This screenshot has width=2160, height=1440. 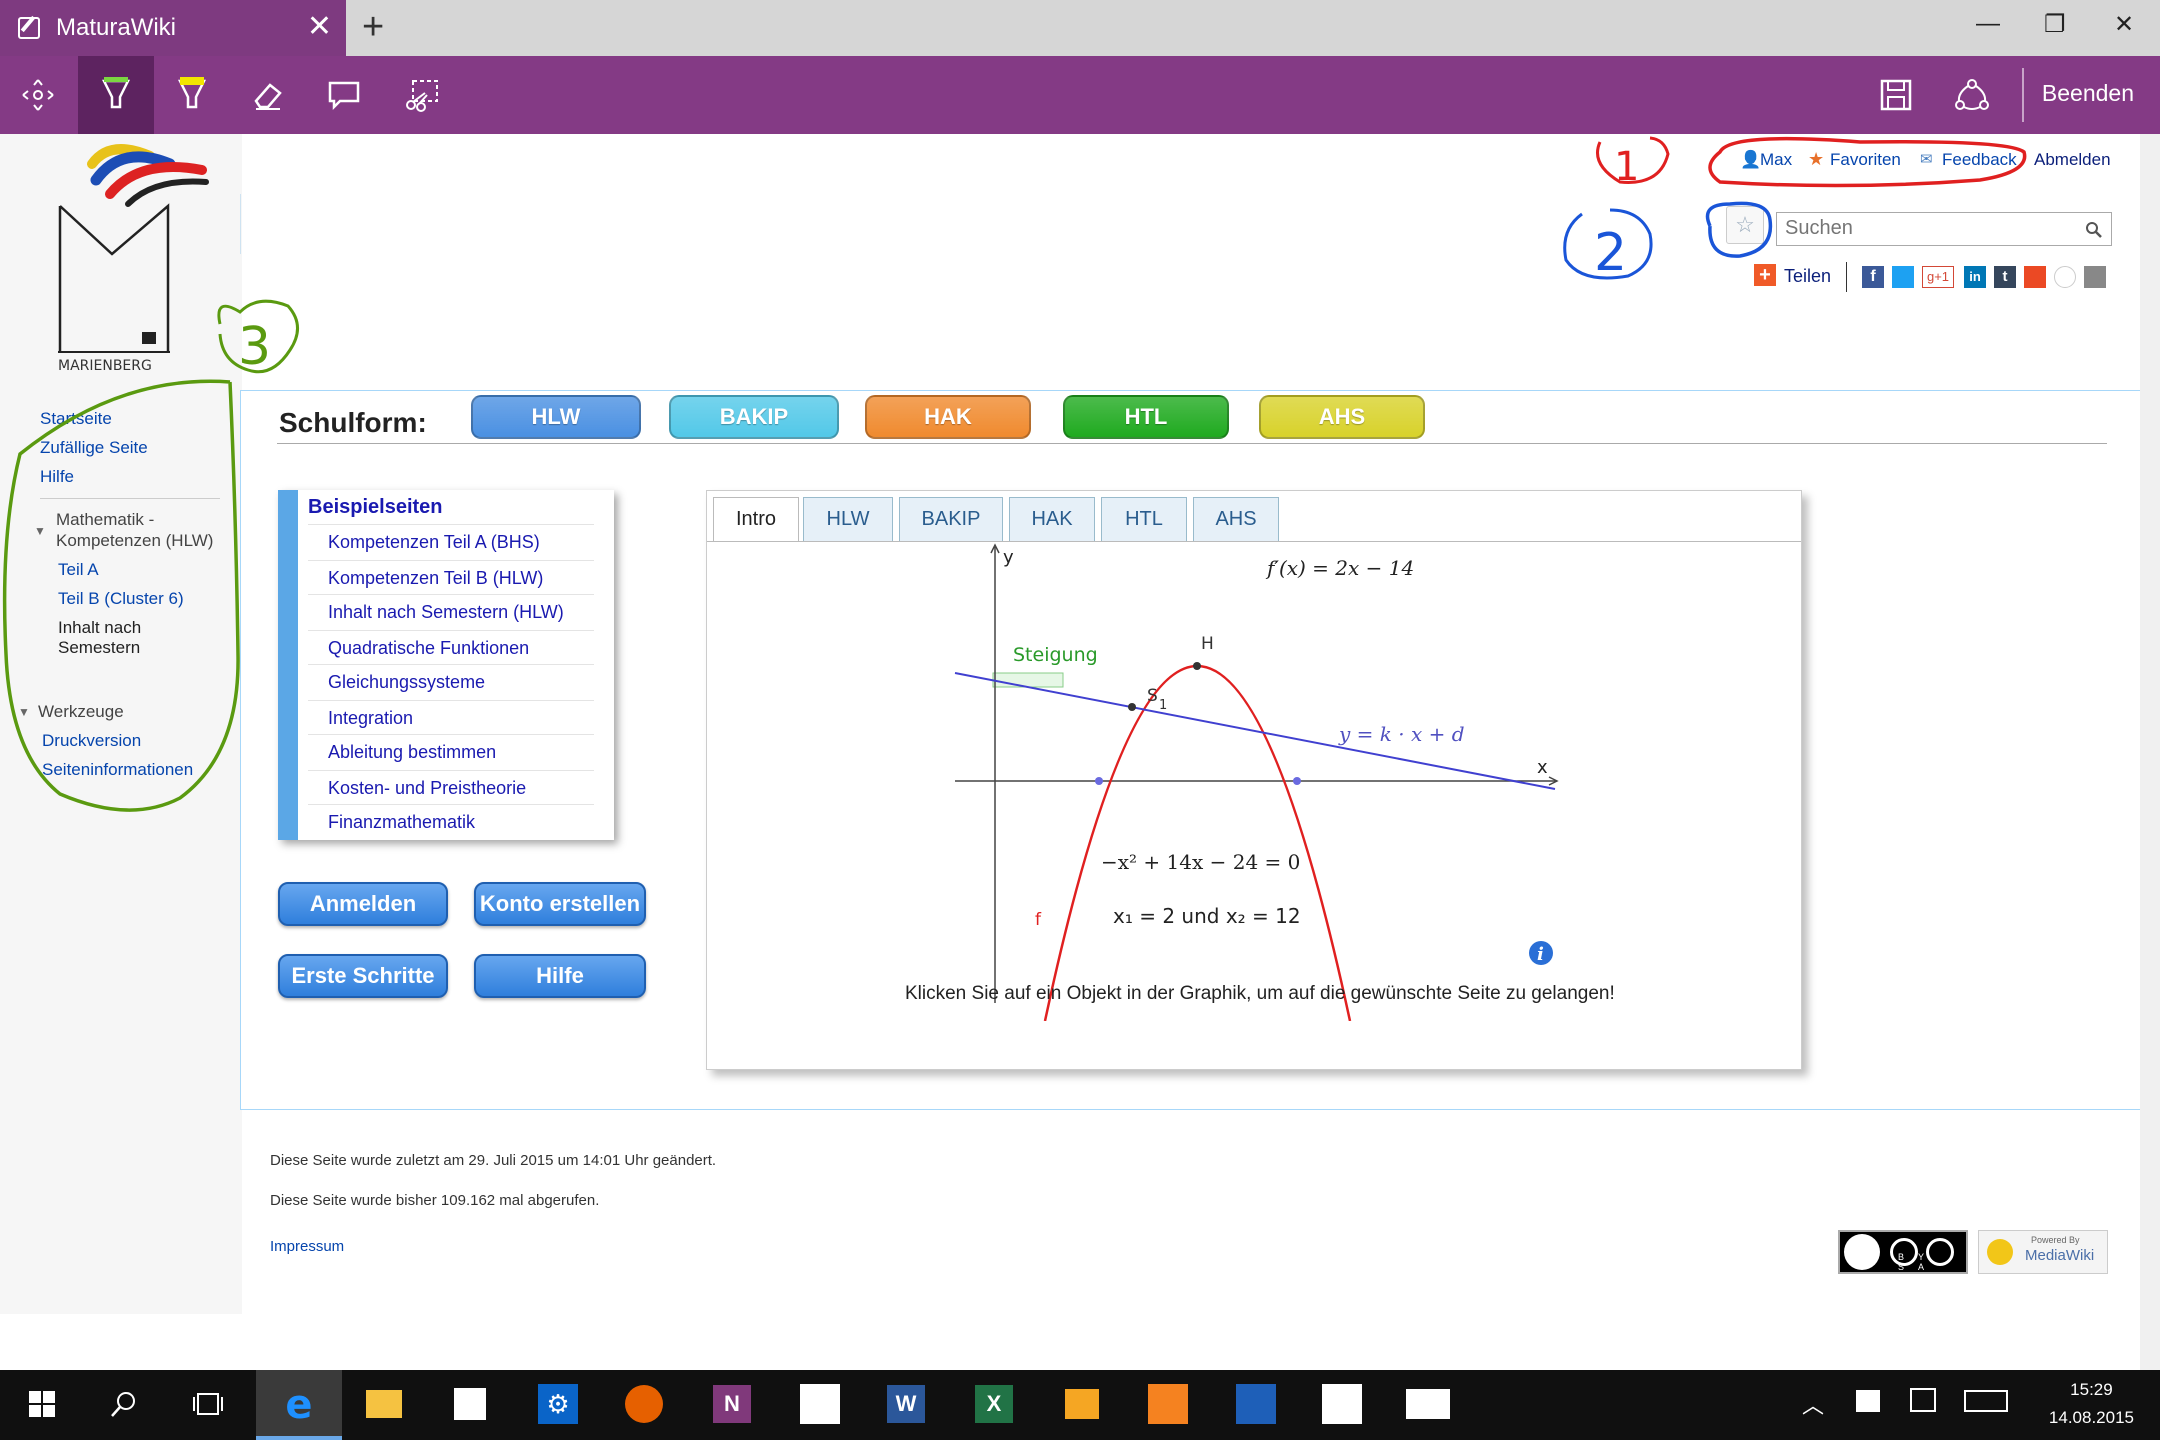 I want to click on onenote-icon: N, so click(x=732, y=1404).